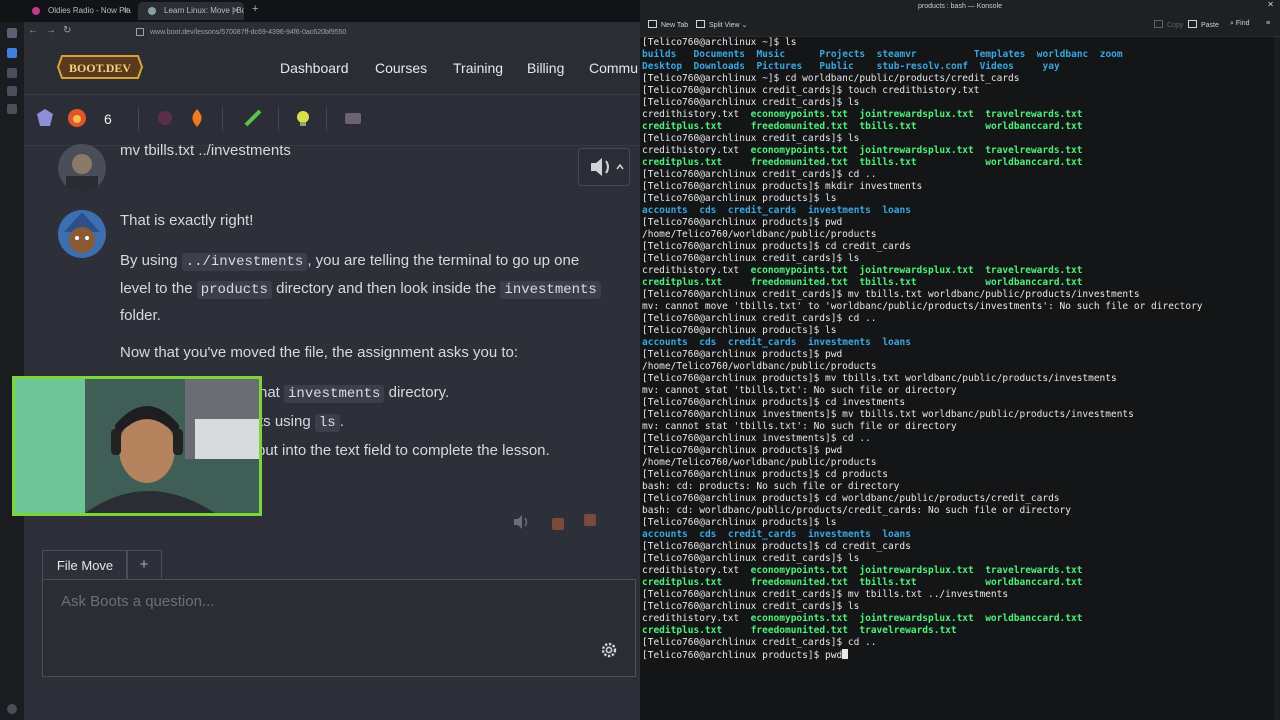 The width and height of the screenshot is (1280, 720). Describe the element at coordinates (401, 68) in the screenshot. I see `nav-courses: Courses` at that location.